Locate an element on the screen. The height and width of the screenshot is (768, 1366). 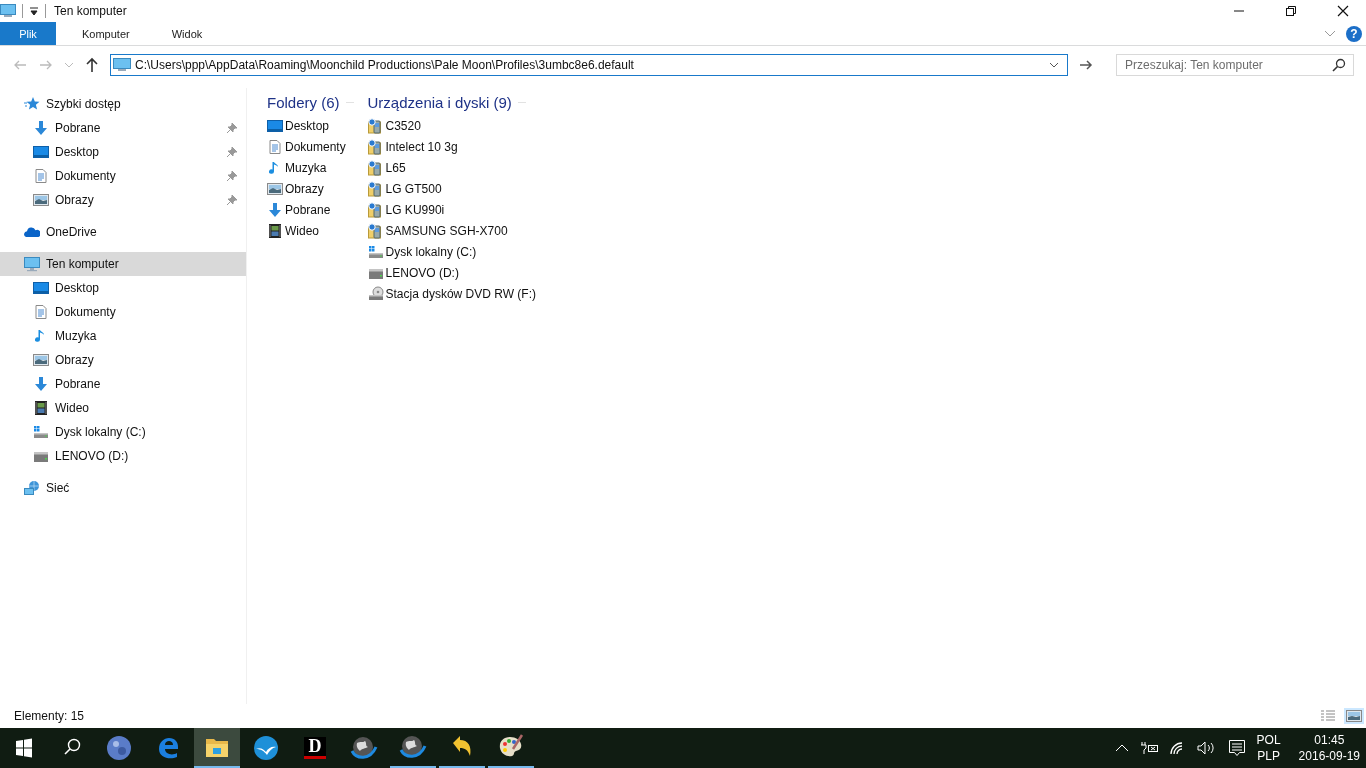
battery-icon is located at coordinates (1148, 748).